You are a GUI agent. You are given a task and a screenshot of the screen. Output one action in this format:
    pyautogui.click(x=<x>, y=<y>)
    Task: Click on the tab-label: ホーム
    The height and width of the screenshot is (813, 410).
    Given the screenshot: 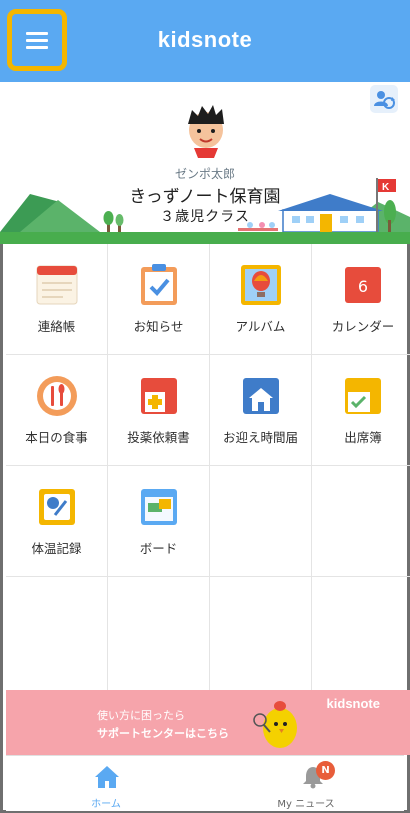 What is the action you would take?
    pyautogui.click(x=106, y=804)
    